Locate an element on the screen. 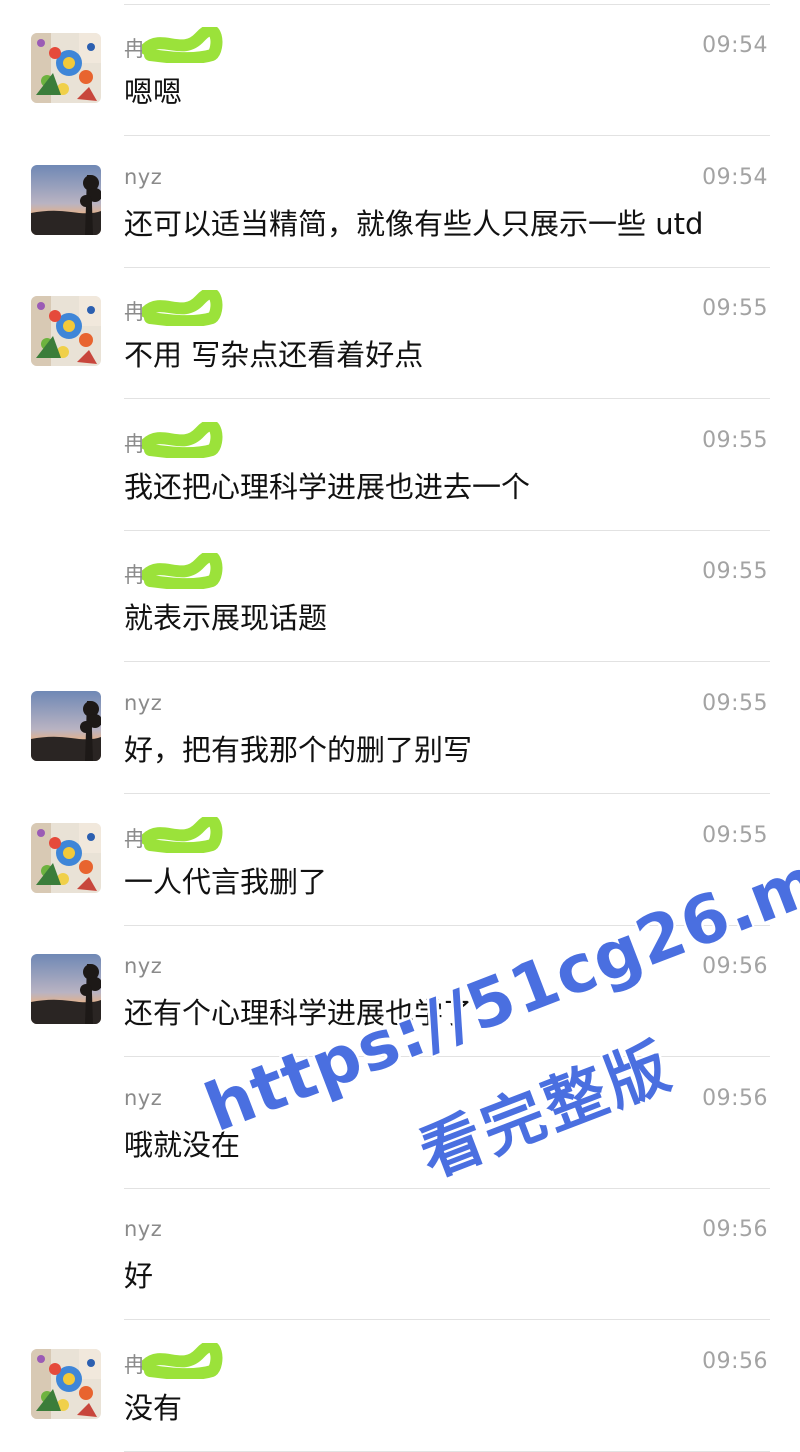 This screenshot has height=1452, width=800. message-text: 哦就没在 is located at coordinates (182, 1144).